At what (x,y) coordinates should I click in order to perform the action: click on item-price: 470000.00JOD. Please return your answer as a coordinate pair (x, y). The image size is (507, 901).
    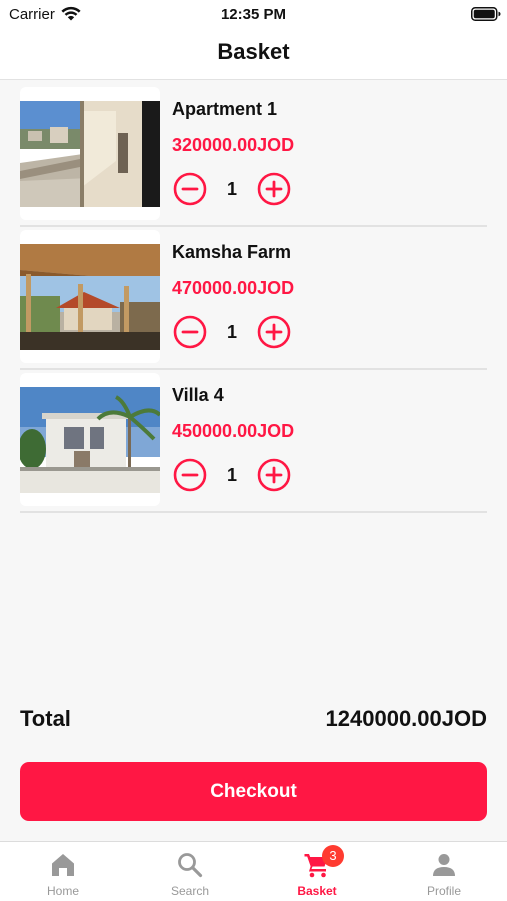
    Looking at the image, I should click on (233, 288).